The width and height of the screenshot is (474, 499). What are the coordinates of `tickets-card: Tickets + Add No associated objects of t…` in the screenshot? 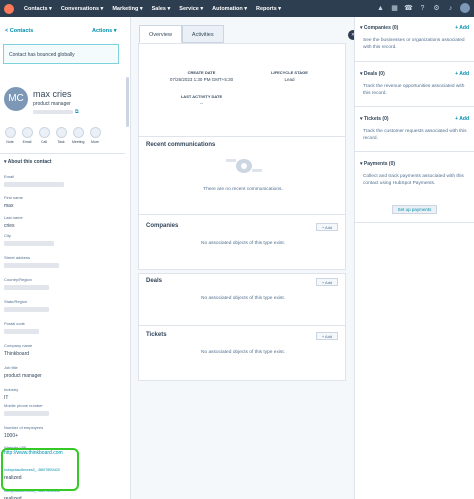 It's located at (242, 353).